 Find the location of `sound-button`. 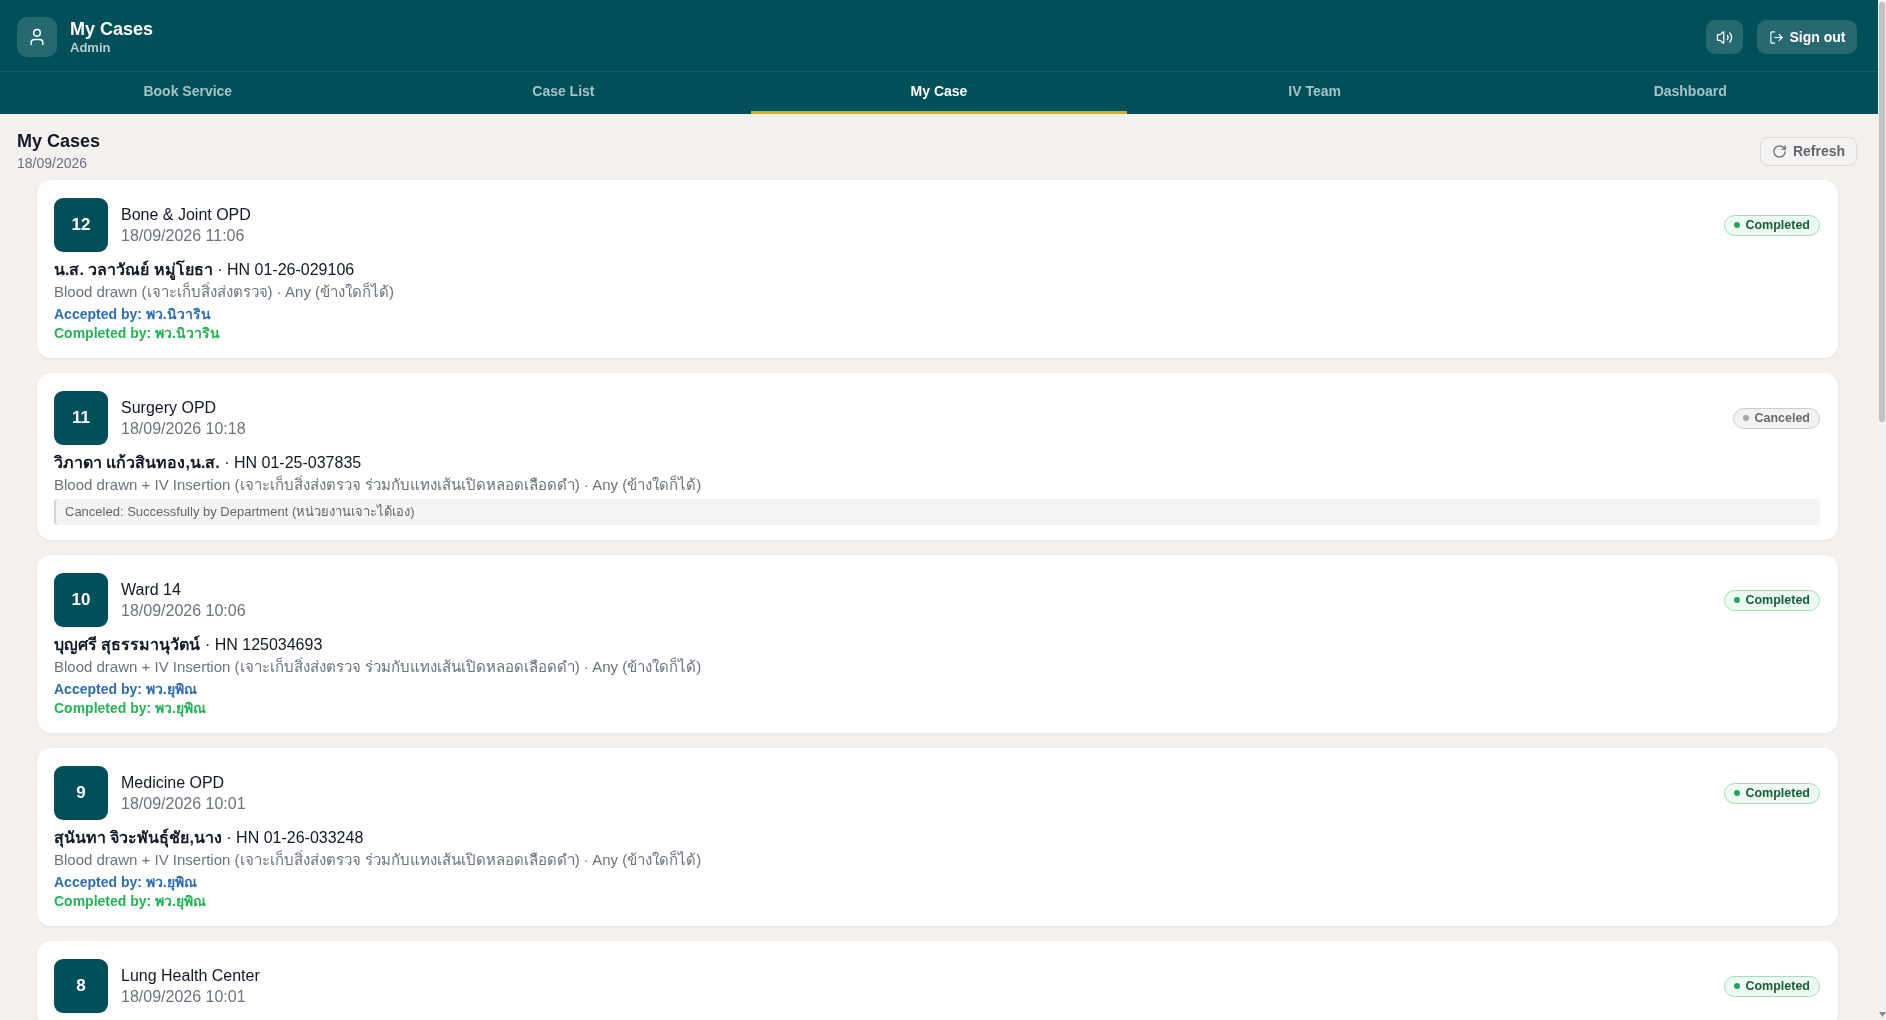

sound-button is located at coordinates (1724, 37).